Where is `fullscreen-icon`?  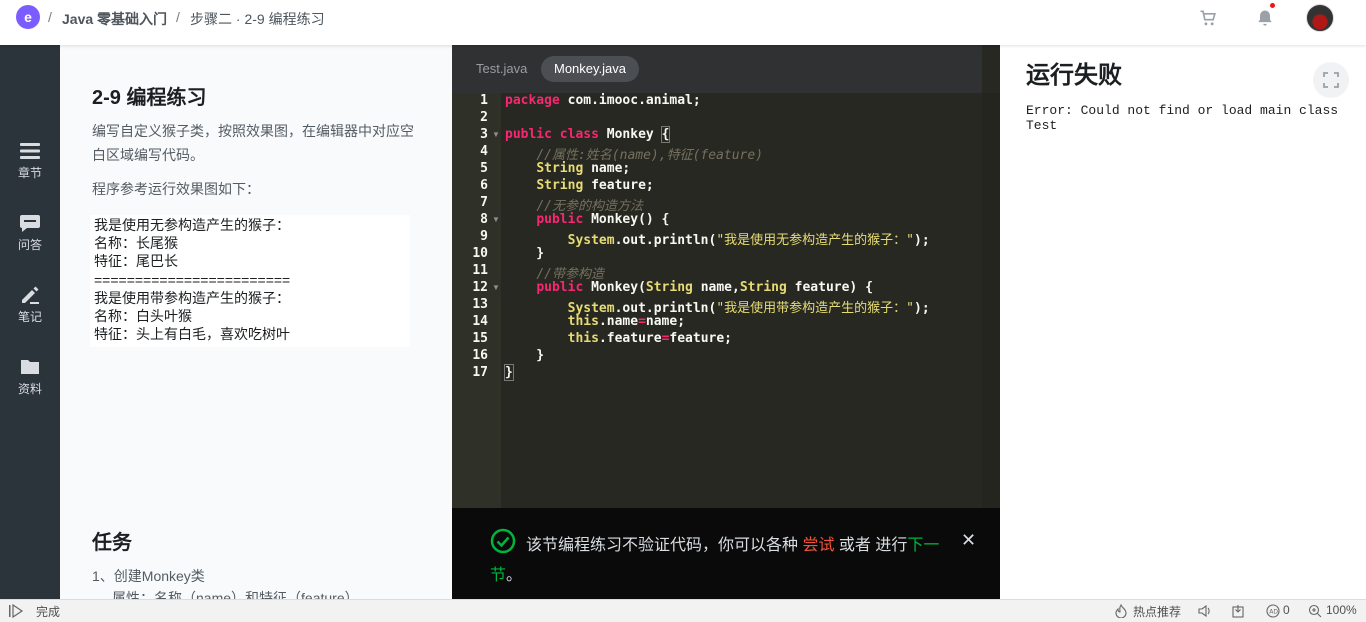
fullscreen-icon is located at coordinates (1331, 80).